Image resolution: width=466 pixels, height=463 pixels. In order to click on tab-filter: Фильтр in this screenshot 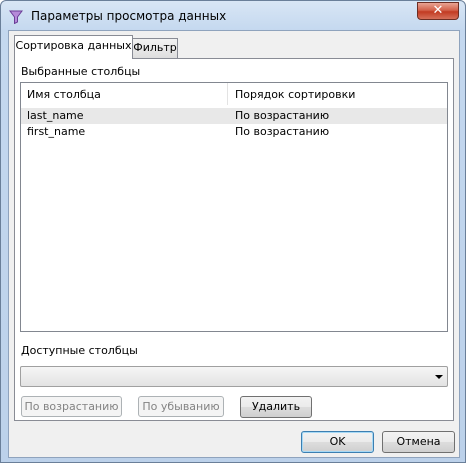, I will do `click(155, 48)`.